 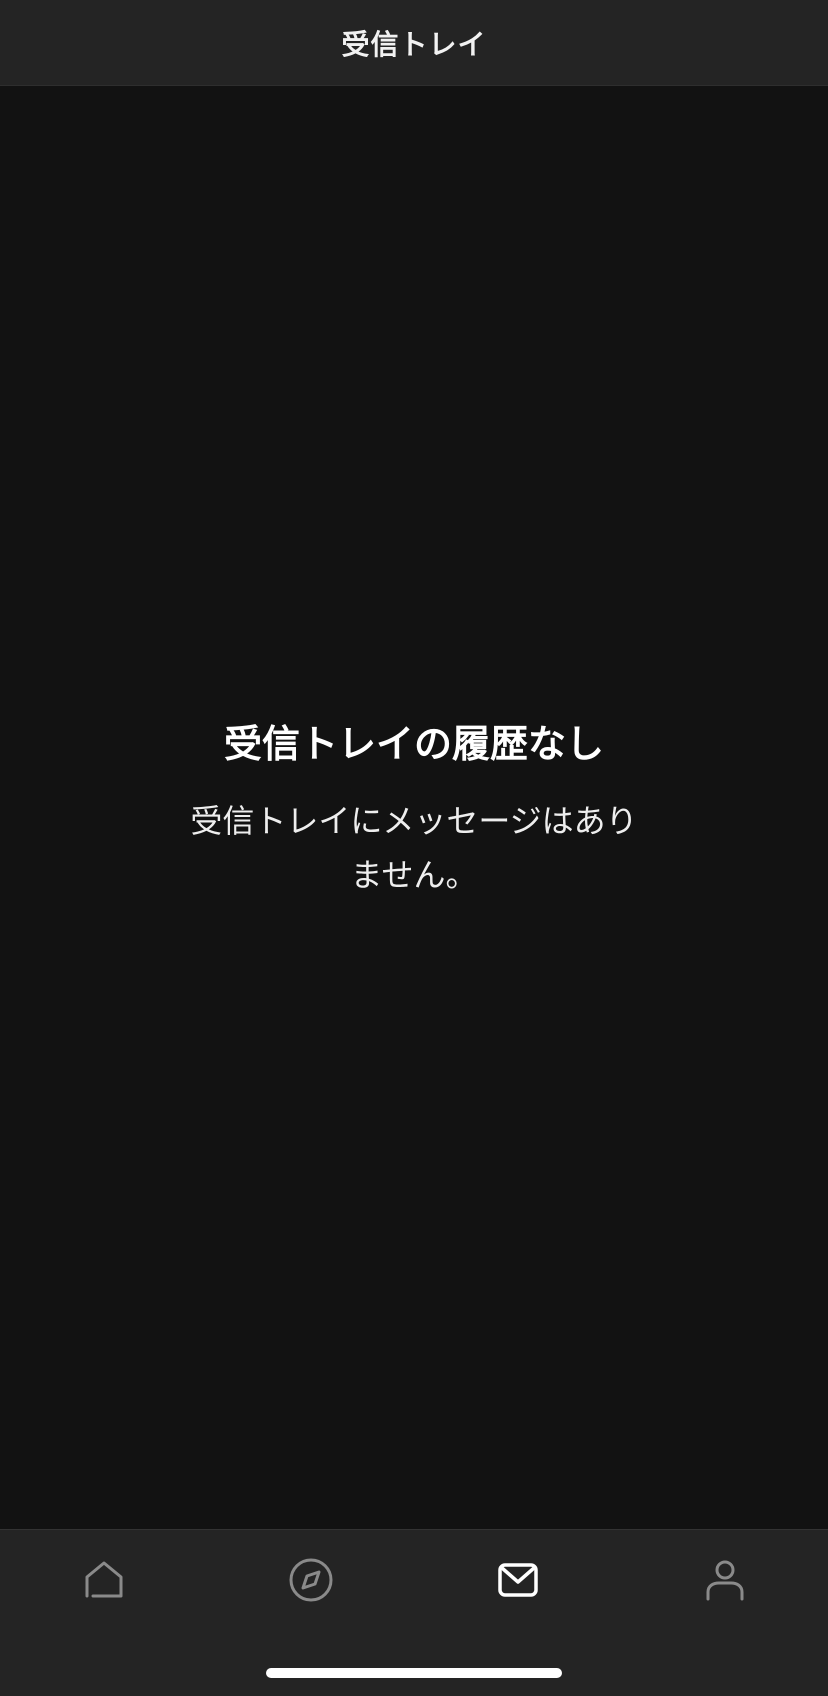 I want to click on home-indicator, so click(x=414, y=1673).